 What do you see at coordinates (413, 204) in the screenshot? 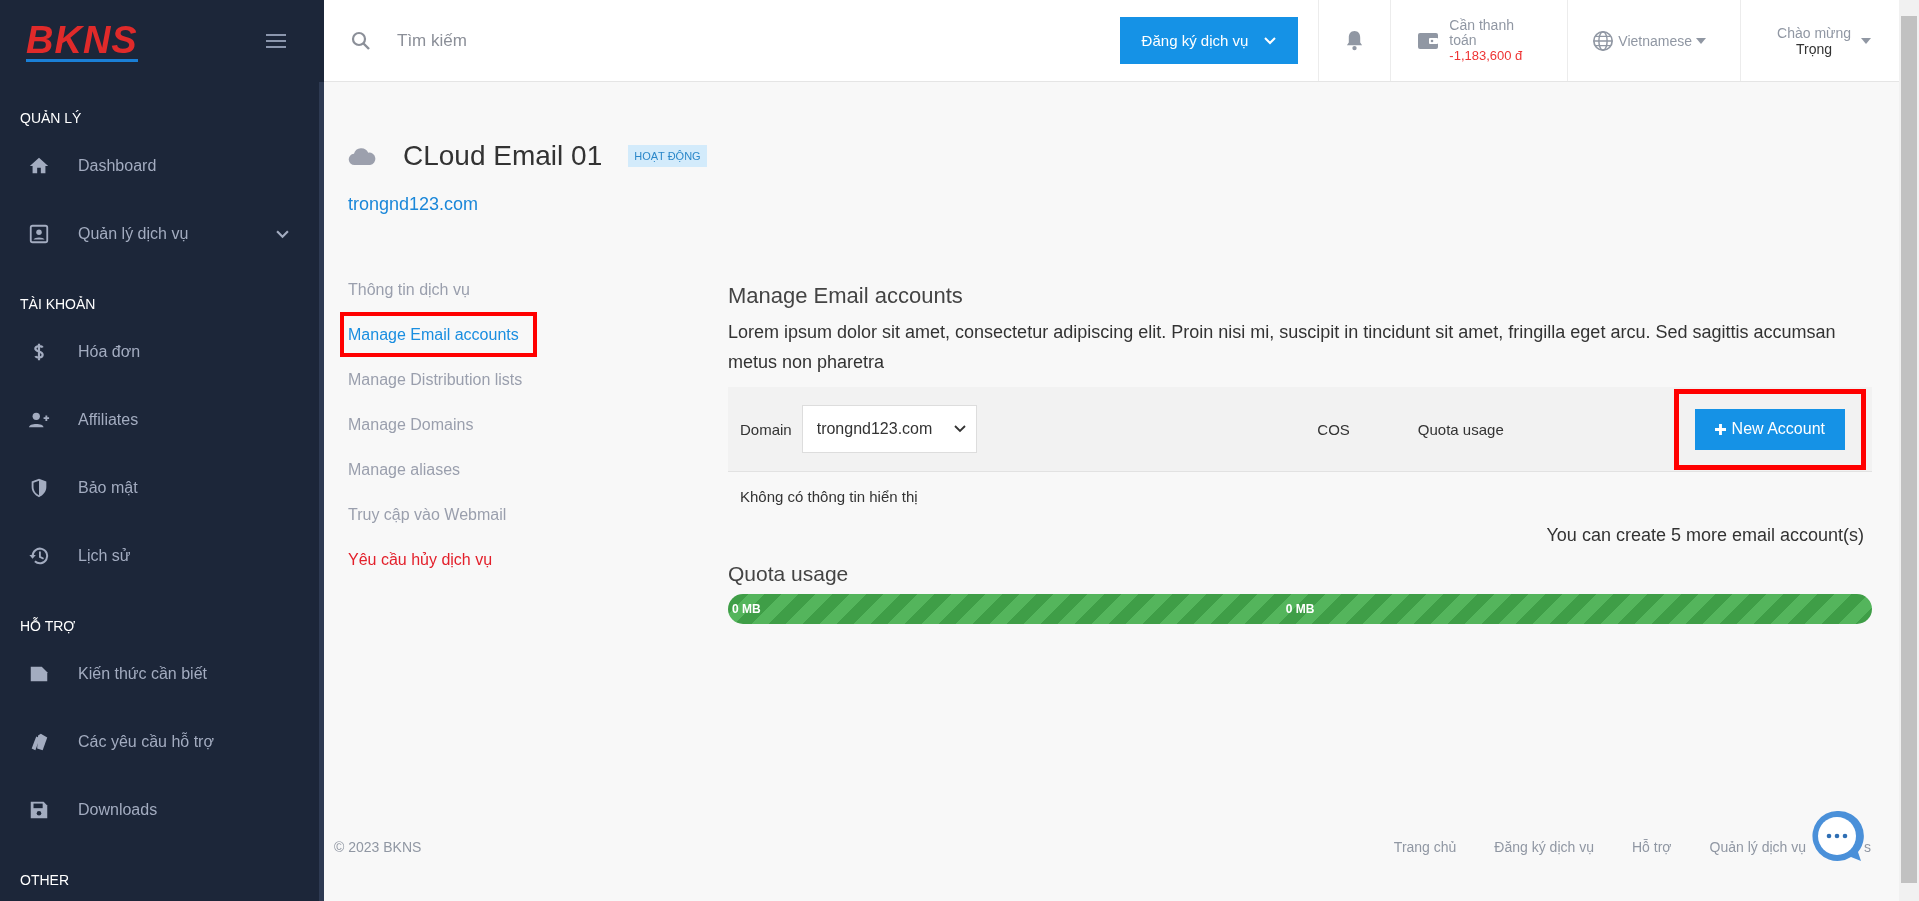
I see `domain-link: trongnd123.com` at bounding box center [413, 204].